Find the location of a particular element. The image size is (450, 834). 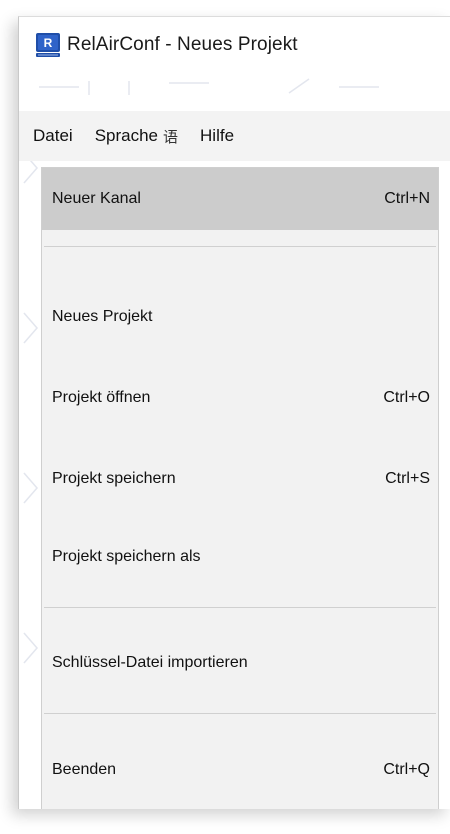

app-icon: R is located at coordinates (48, 45).